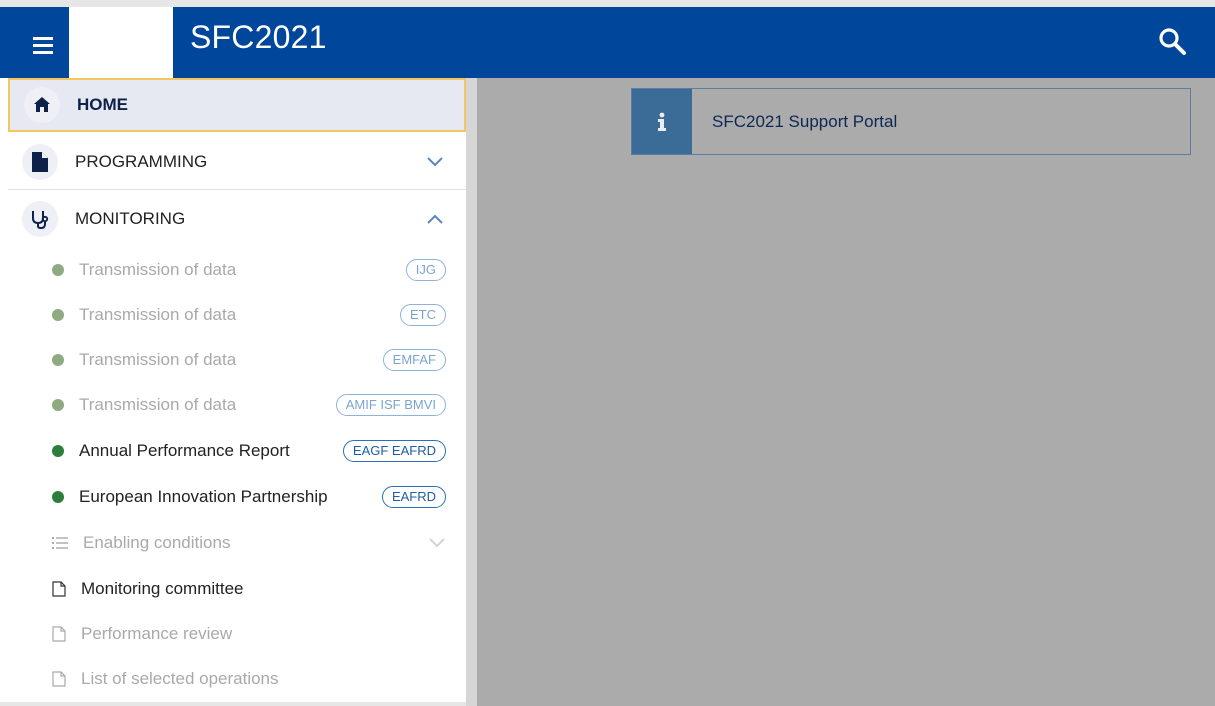  Describe the element at coordinates (237, 162) in the screenshot. I see `sidebar-item-programming: PROGRAMMING` at that location.